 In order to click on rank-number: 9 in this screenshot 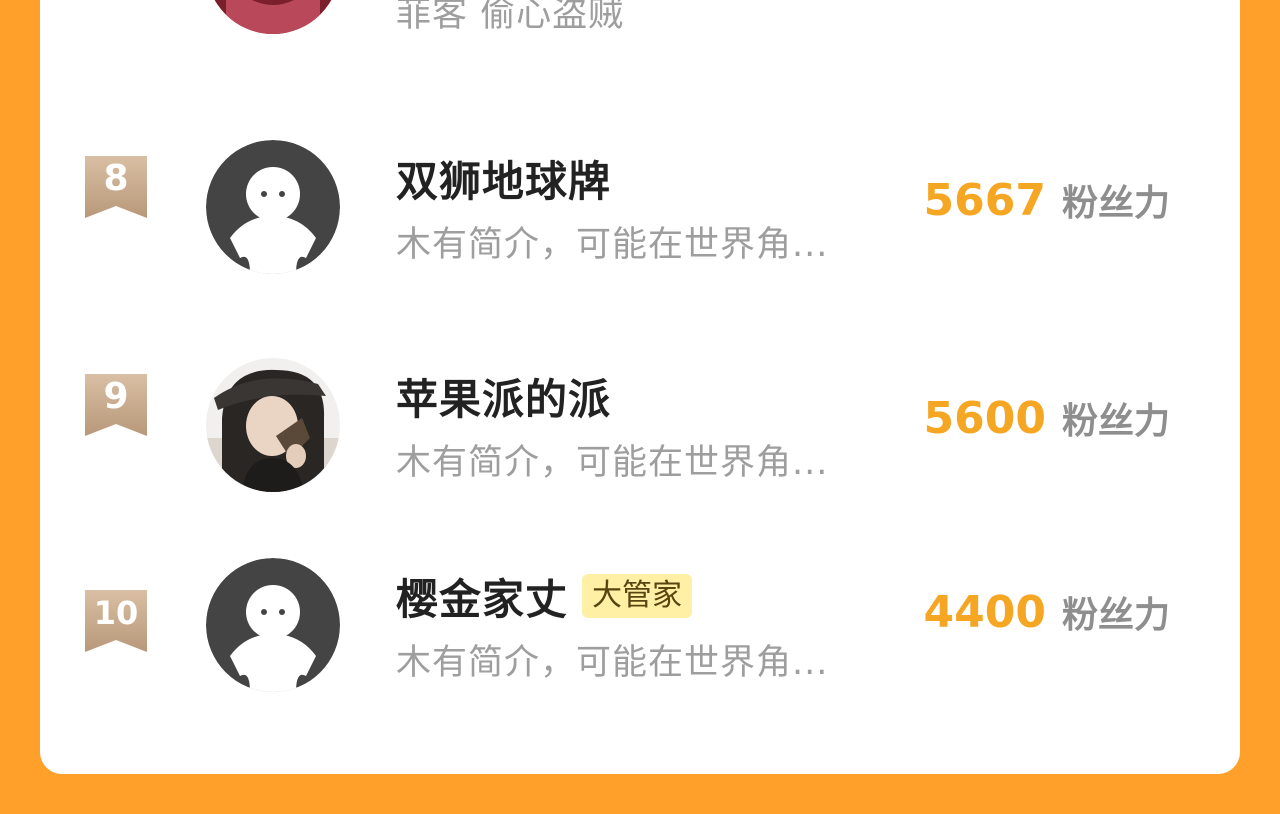, I will do `click(116, 396)`.